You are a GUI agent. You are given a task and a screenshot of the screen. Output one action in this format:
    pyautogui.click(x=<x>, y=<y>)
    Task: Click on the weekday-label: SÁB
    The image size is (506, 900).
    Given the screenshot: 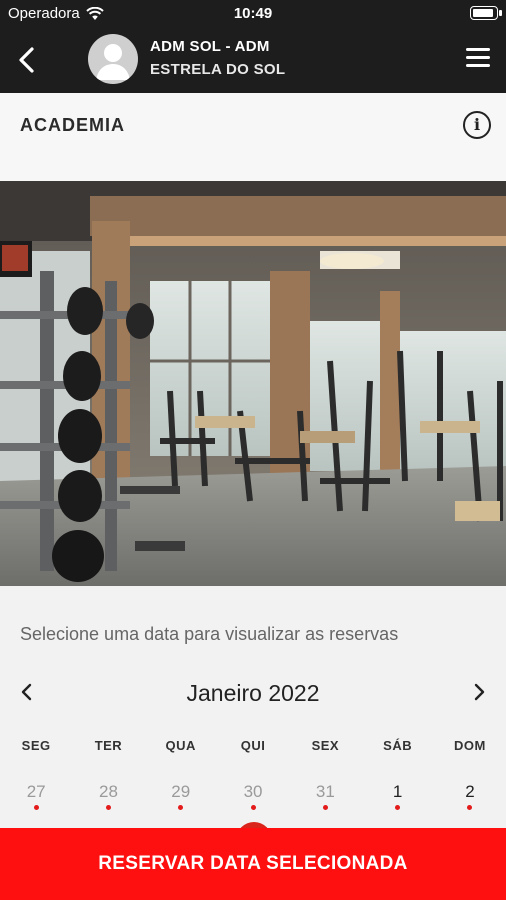 What is the action you would take?
    pyautogui.click(x=398, y=745)
    